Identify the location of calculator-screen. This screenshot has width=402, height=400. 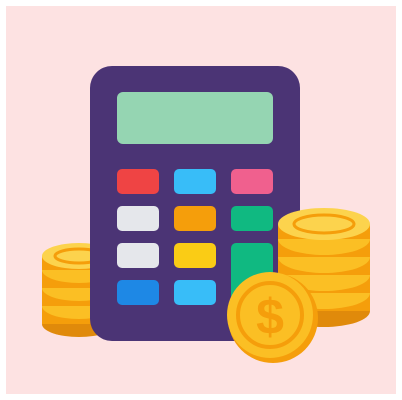
(195, 118).